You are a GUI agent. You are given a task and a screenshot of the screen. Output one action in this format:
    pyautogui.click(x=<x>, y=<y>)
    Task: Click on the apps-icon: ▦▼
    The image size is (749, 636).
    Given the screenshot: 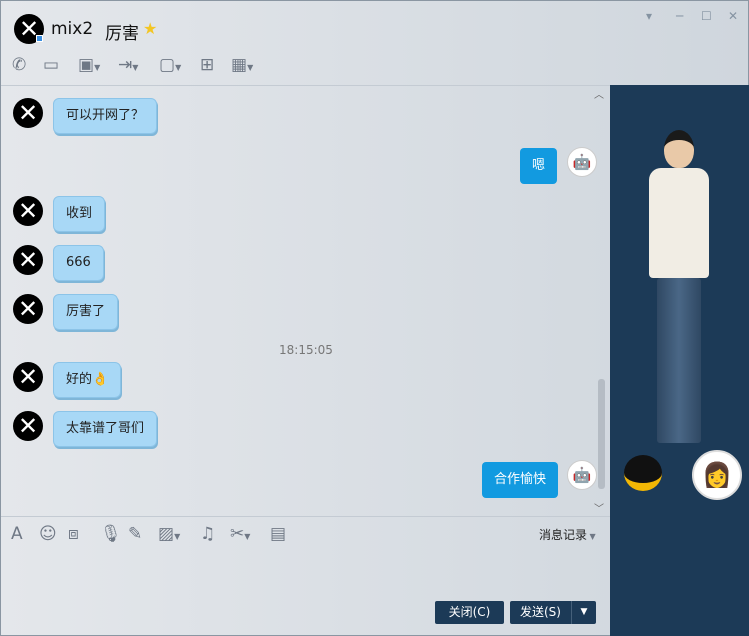 What is the action you would take?
    pyautogui.click(x=242, y=65)
    